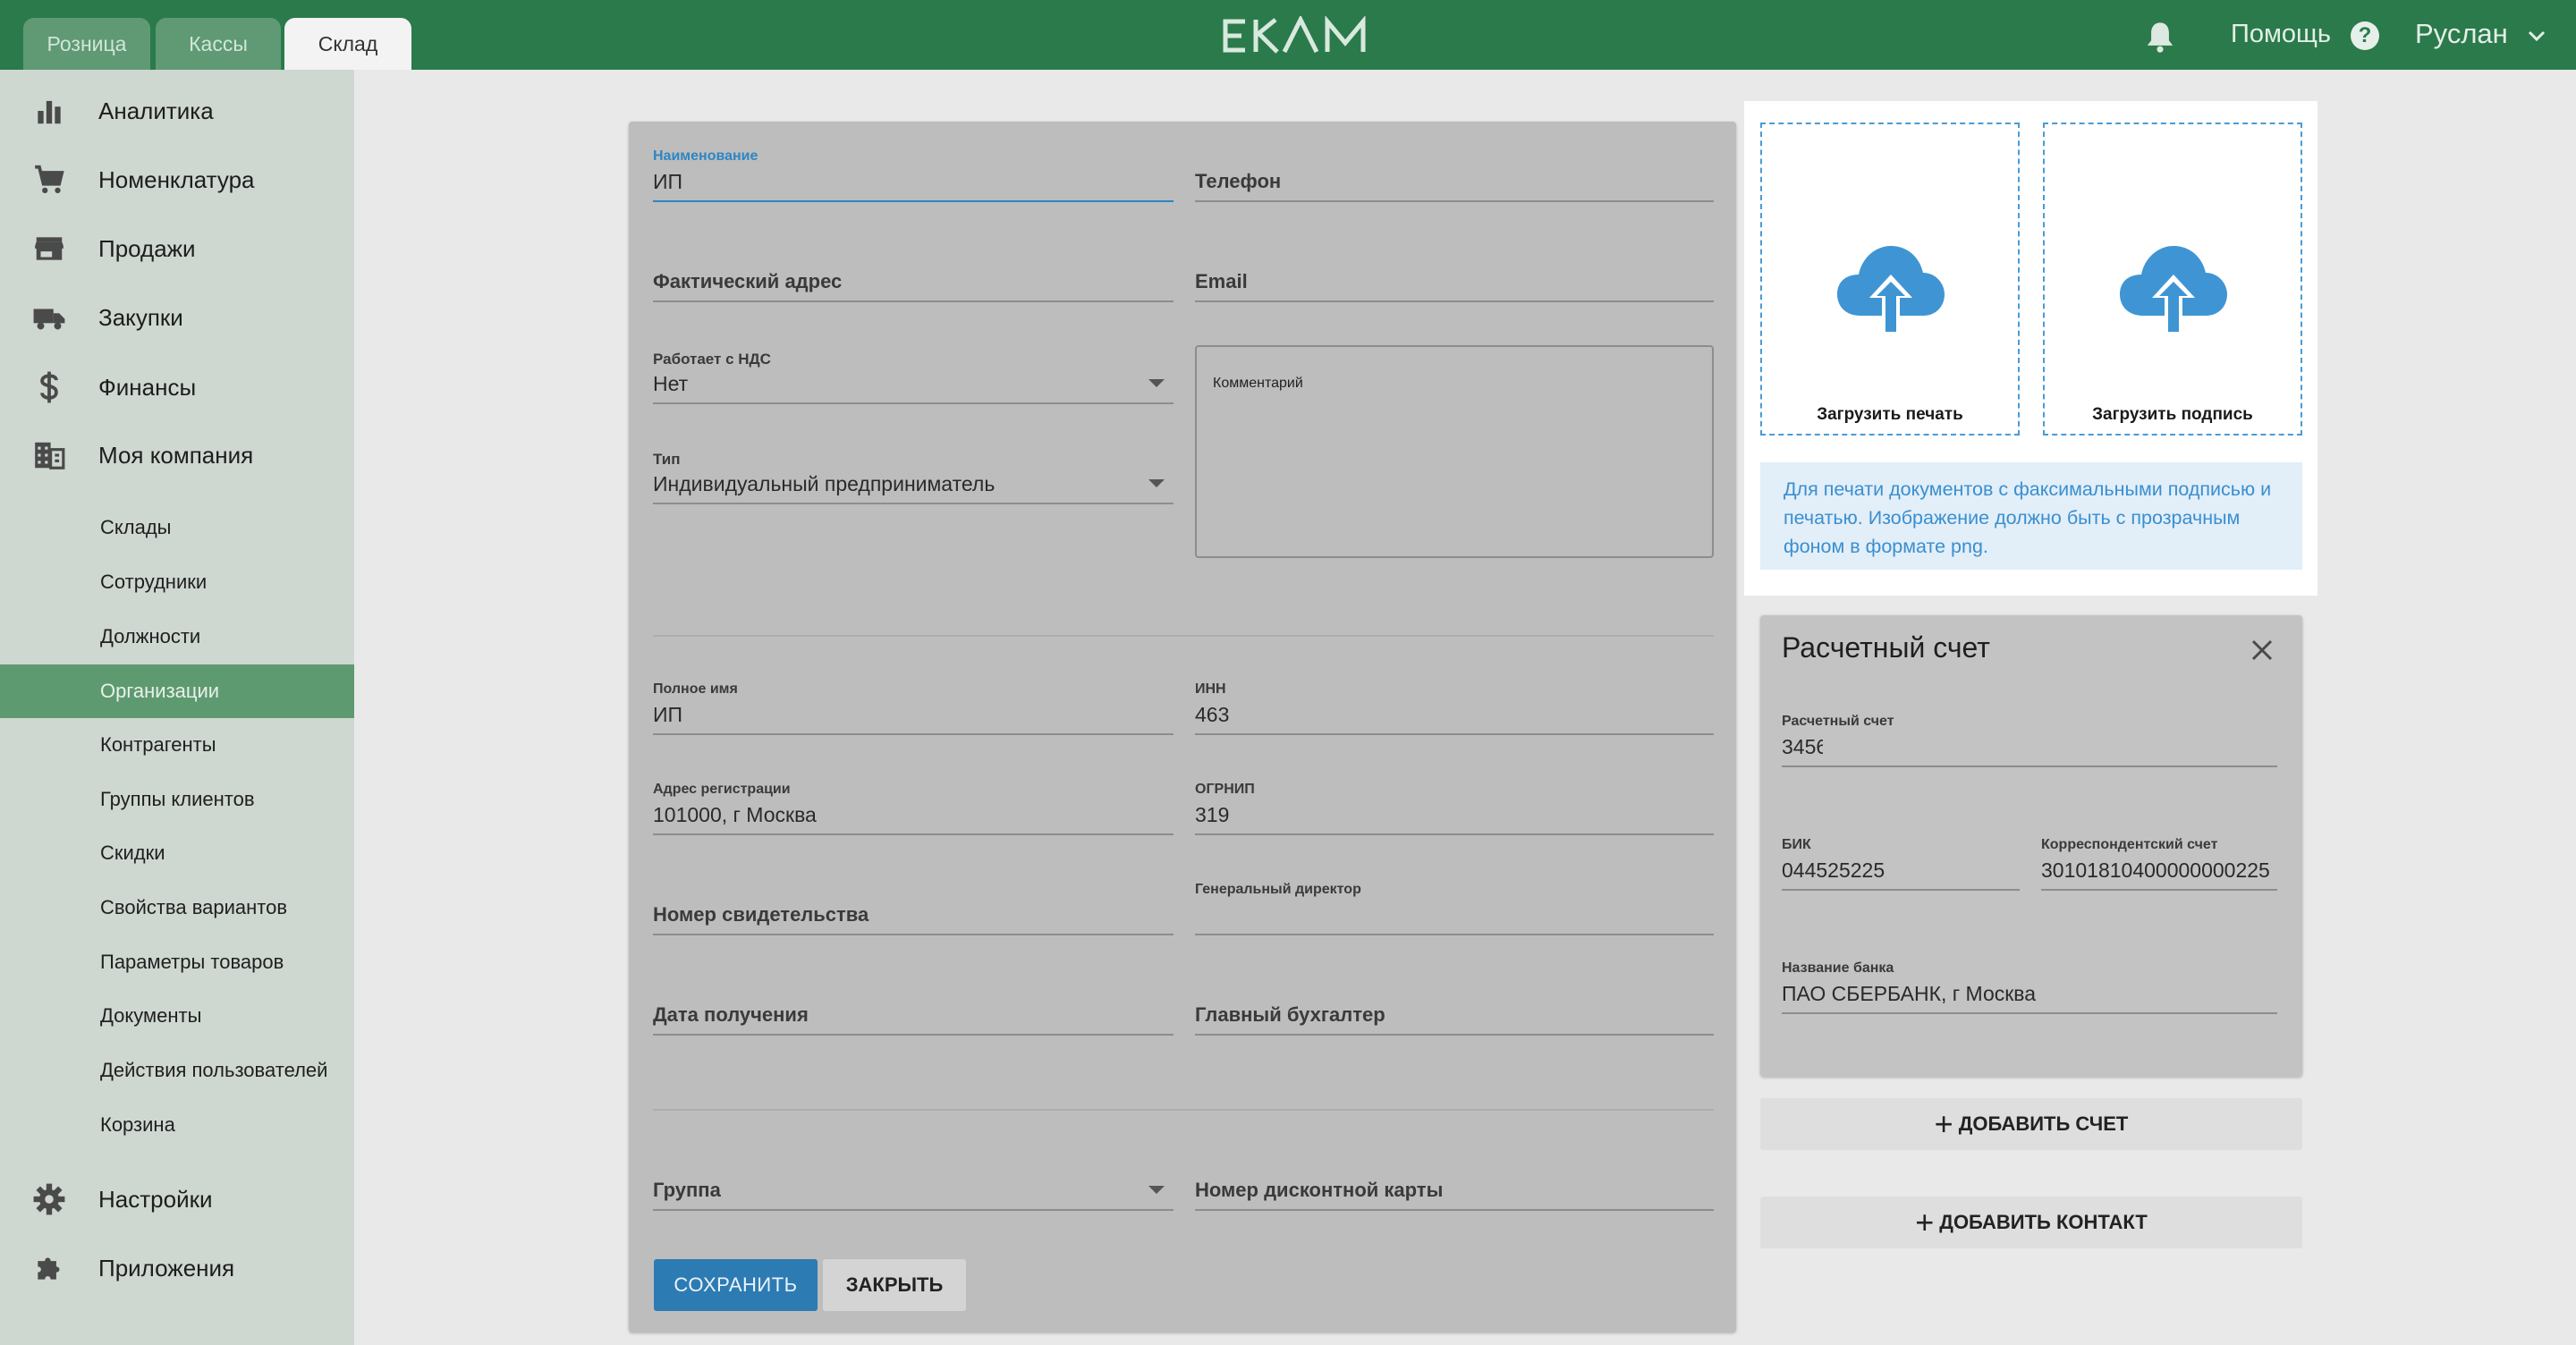 The width and height of the screenshot is (2576, 1345). I want to click on type-underline, so click(913, 503).